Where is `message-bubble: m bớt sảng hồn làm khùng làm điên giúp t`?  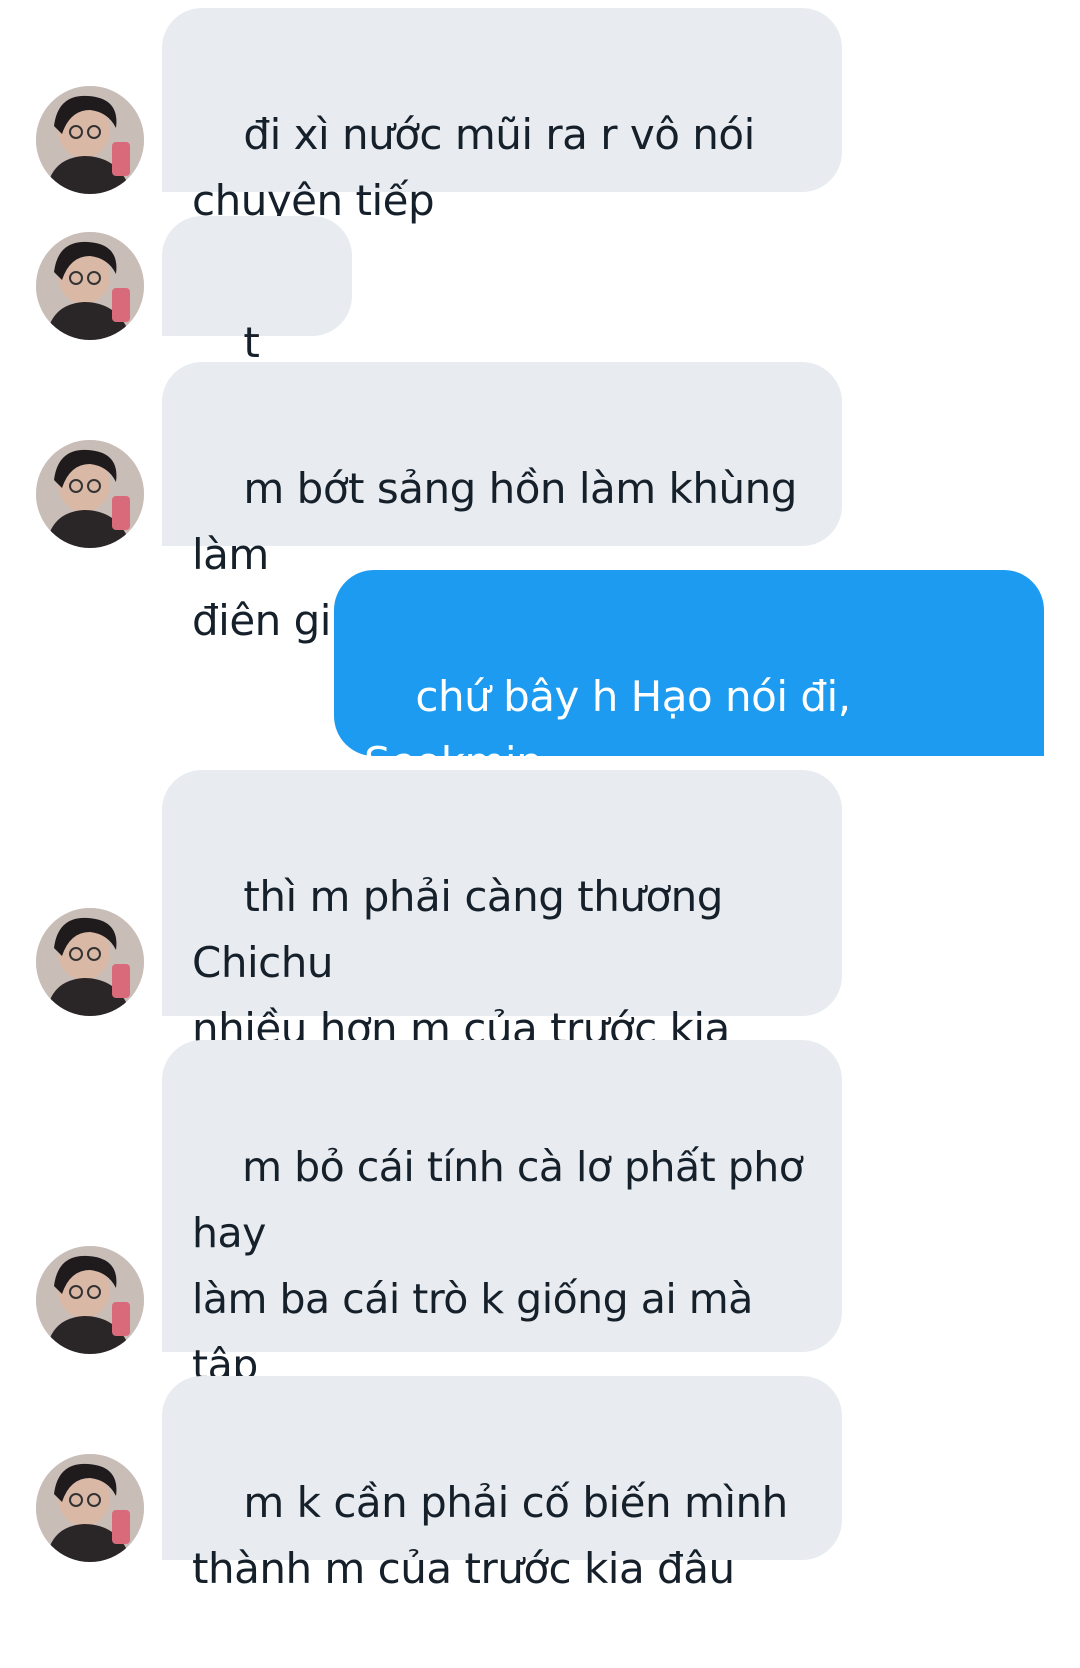
message-bubble: m bớt sảng hồn làm khùng làm điên giúp t is located at coordinates (502, 503).